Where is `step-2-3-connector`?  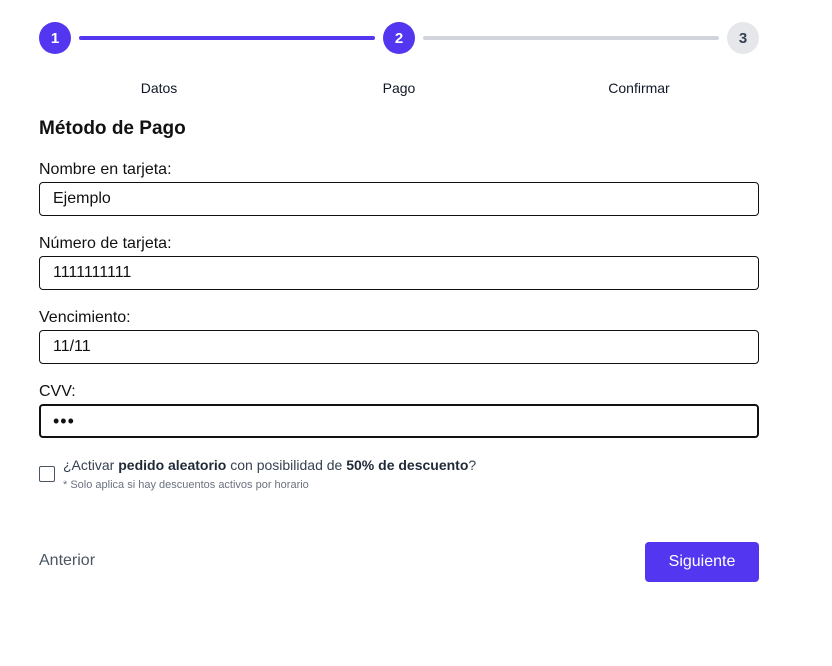
step-2-3-connector is located at coordinates (571, 38).